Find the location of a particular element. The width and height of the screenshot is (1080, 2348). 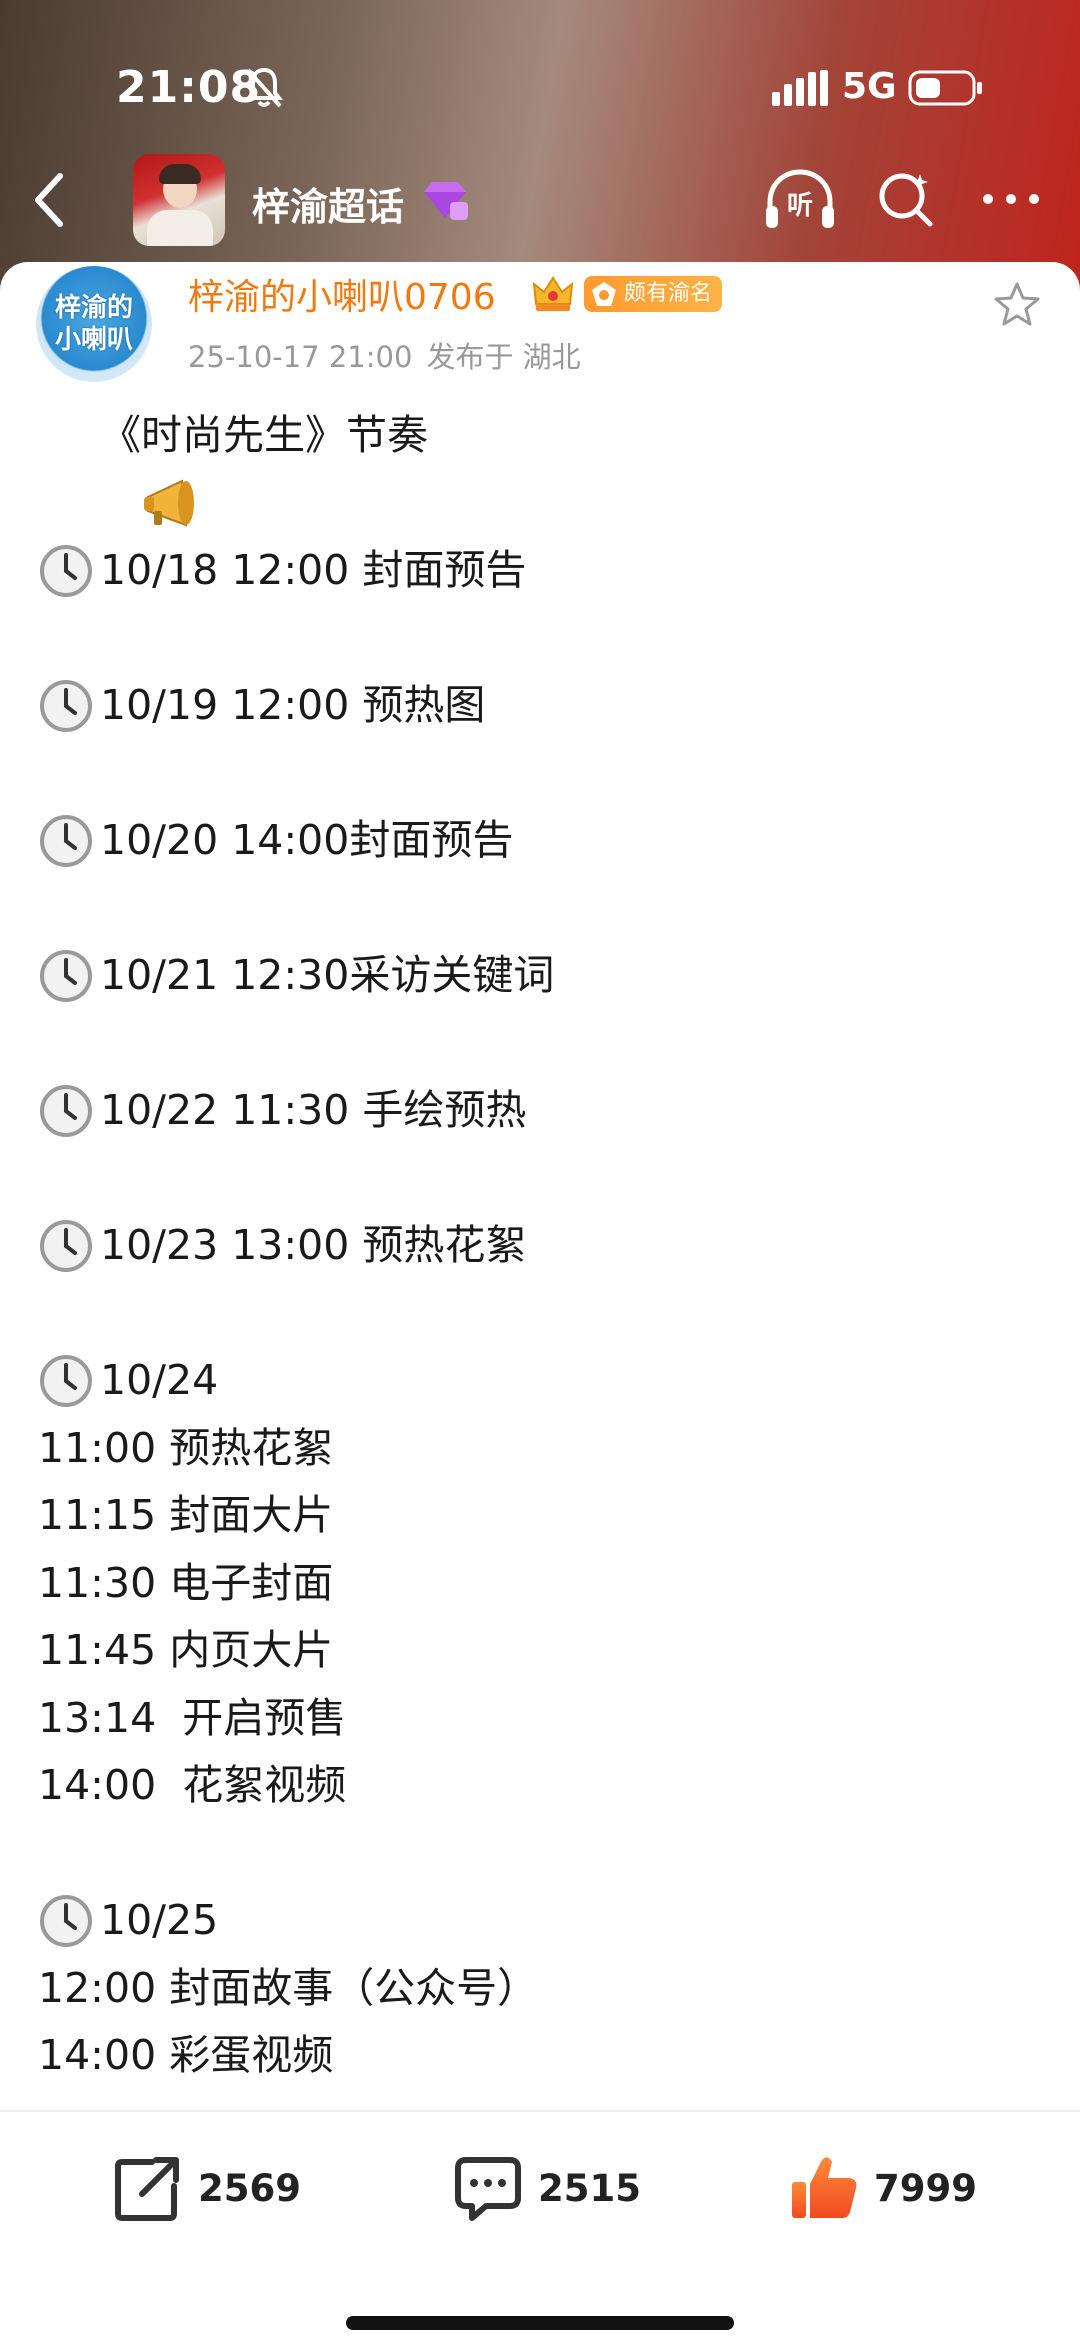

badge-icon is located at coordinates (604, 294).